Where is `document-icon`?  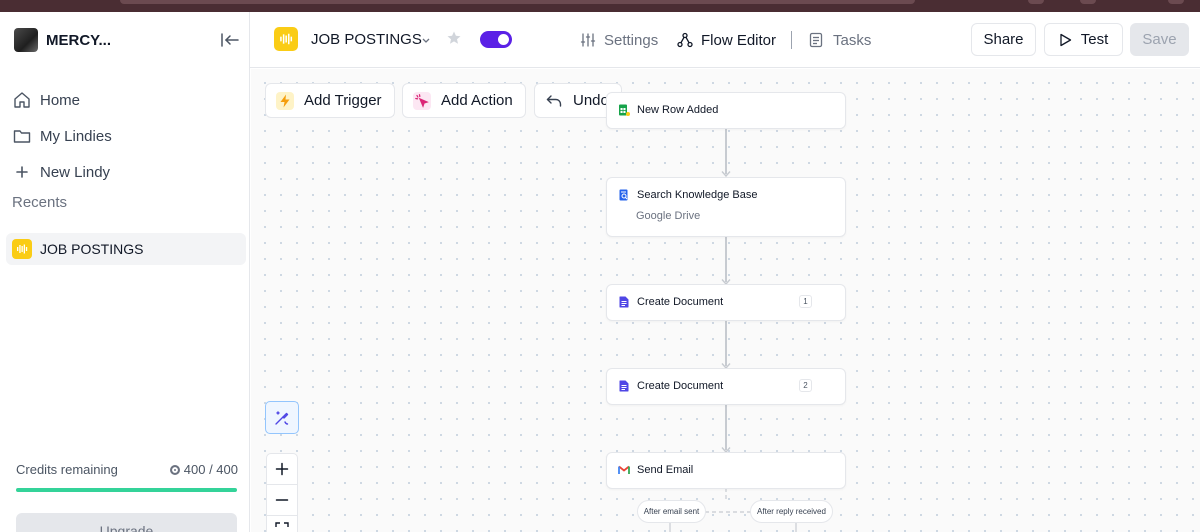
document-icon is located at coordinates (817, 40).